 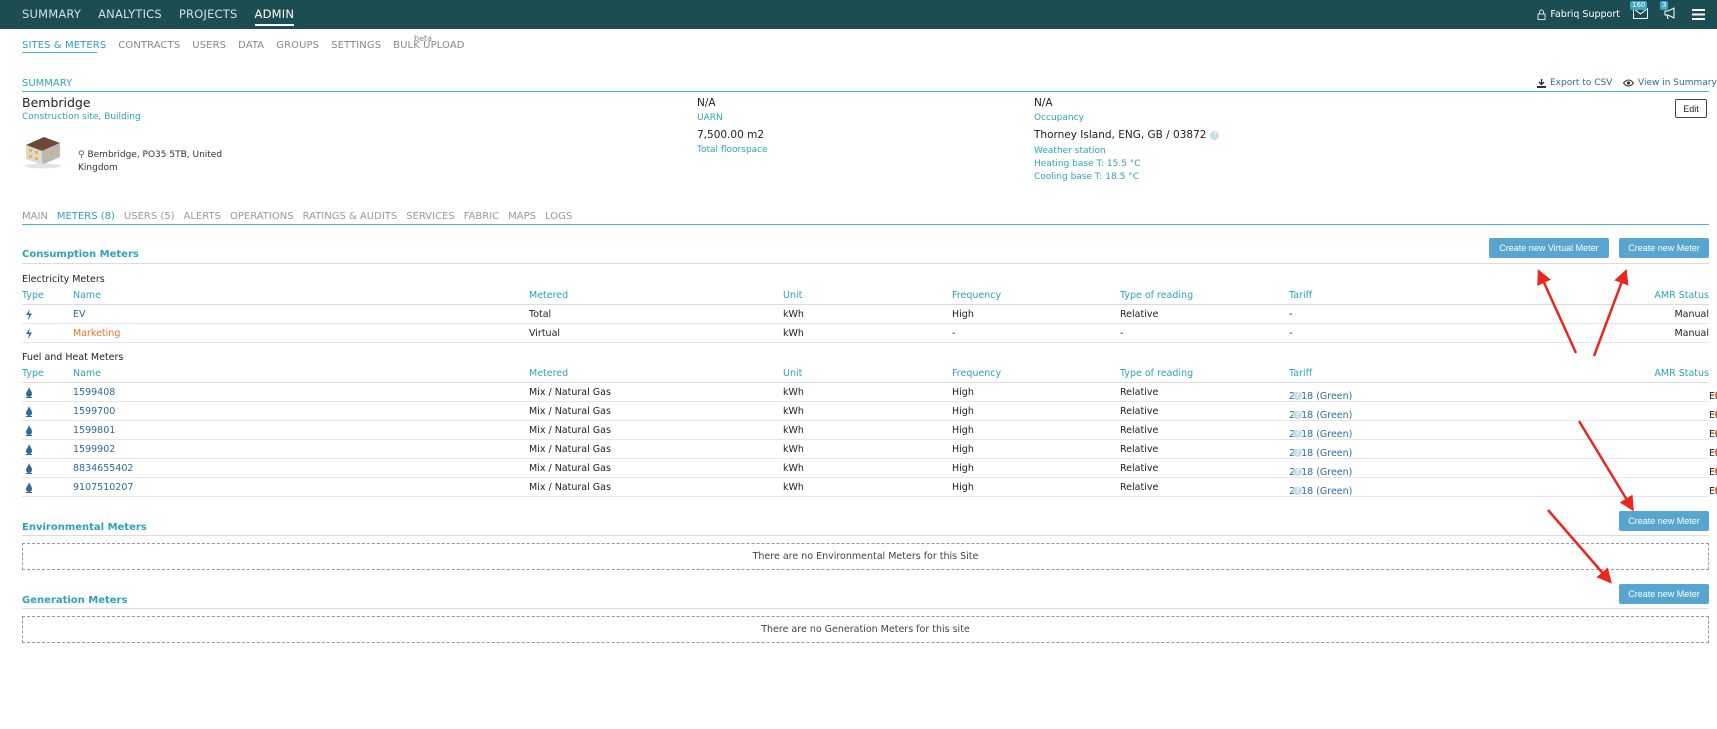 What do you see at coordinates (130, 16) in the screenshot?
I see `nav-analytics: ANALYTICS` at bounding box center [130, 16].